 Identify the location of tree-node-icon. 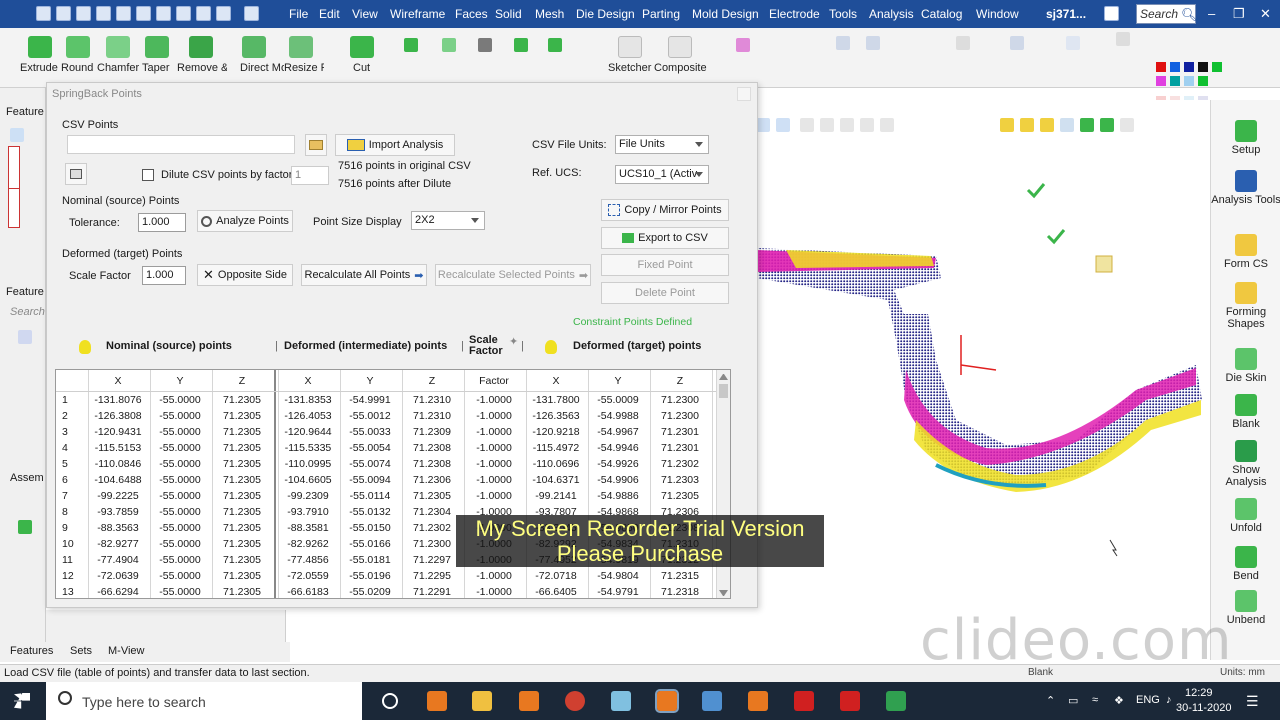
(25, 527).